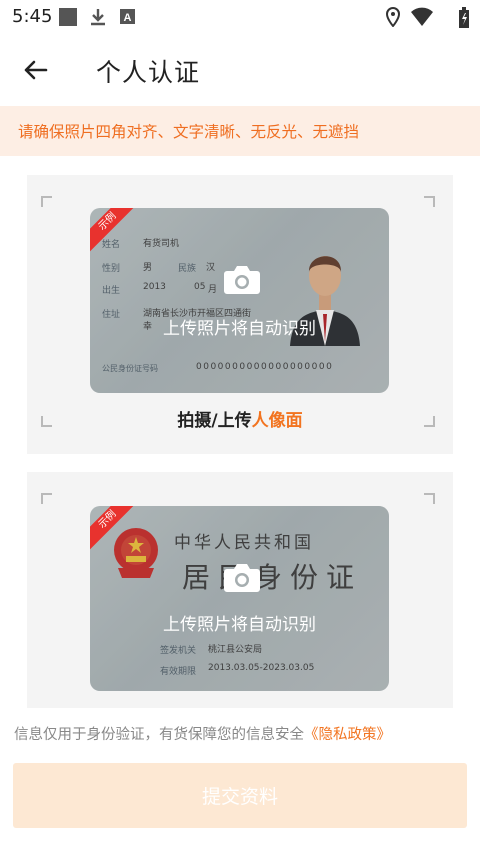  Describe the element at coordinates (240, 70) in the screenshot. I see `app-bar: 个人认证` at that location.